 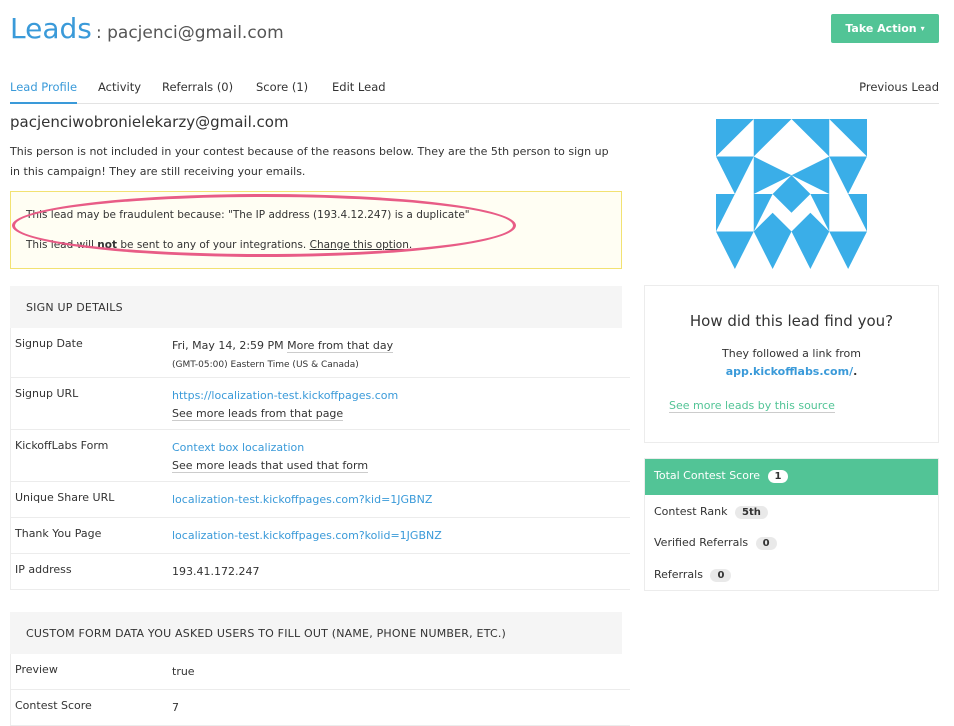 I want to click on contest-rank-badge: 5th, so click(x=751, y=512).